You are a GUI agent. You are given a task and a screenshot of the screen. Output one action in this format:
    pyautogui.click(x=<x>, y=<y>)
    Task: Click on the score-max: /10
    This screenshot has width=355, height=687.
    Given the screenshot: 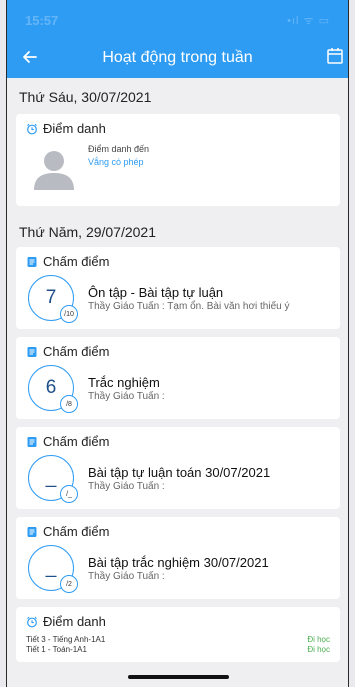 What is the action you would take?
    pyautogui.click(x=69, y=314)
    